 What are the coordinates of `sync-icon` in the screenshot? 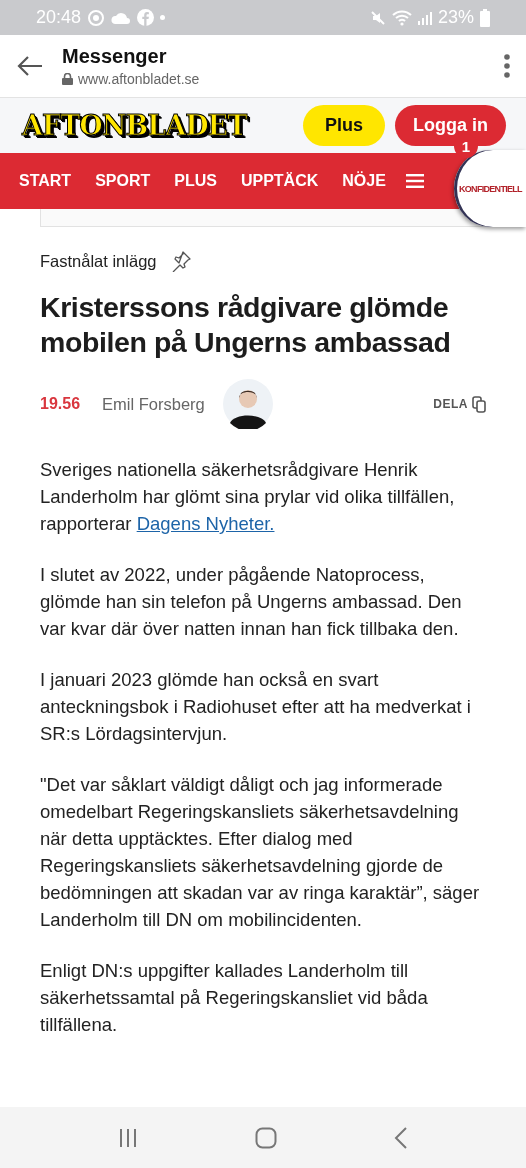 It's located at (96, 17).